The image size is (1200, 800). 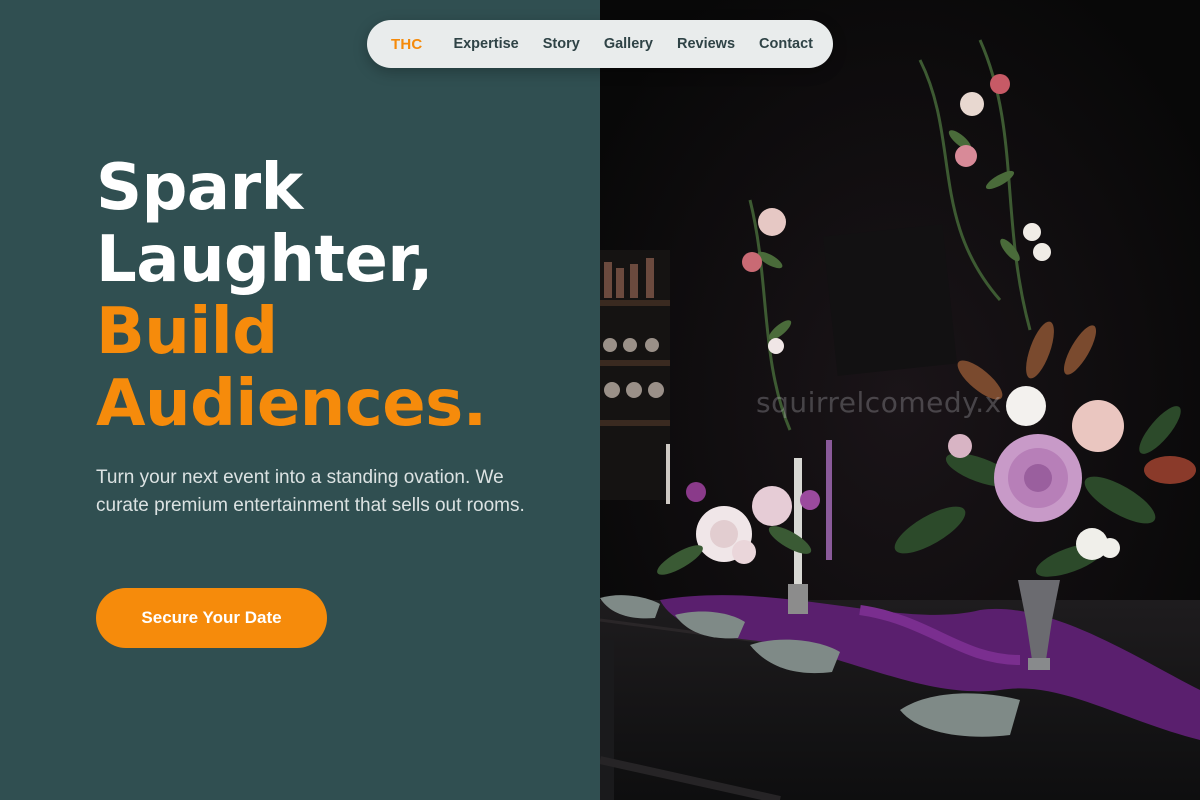 I want to click on nav-link-story: Story, so click(x=561, y=44).